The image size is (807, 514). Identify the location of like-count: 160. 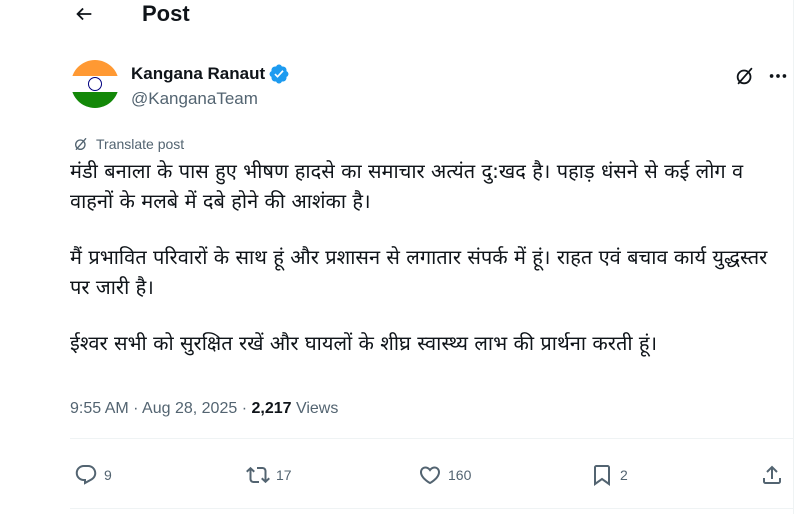
(460, 475).